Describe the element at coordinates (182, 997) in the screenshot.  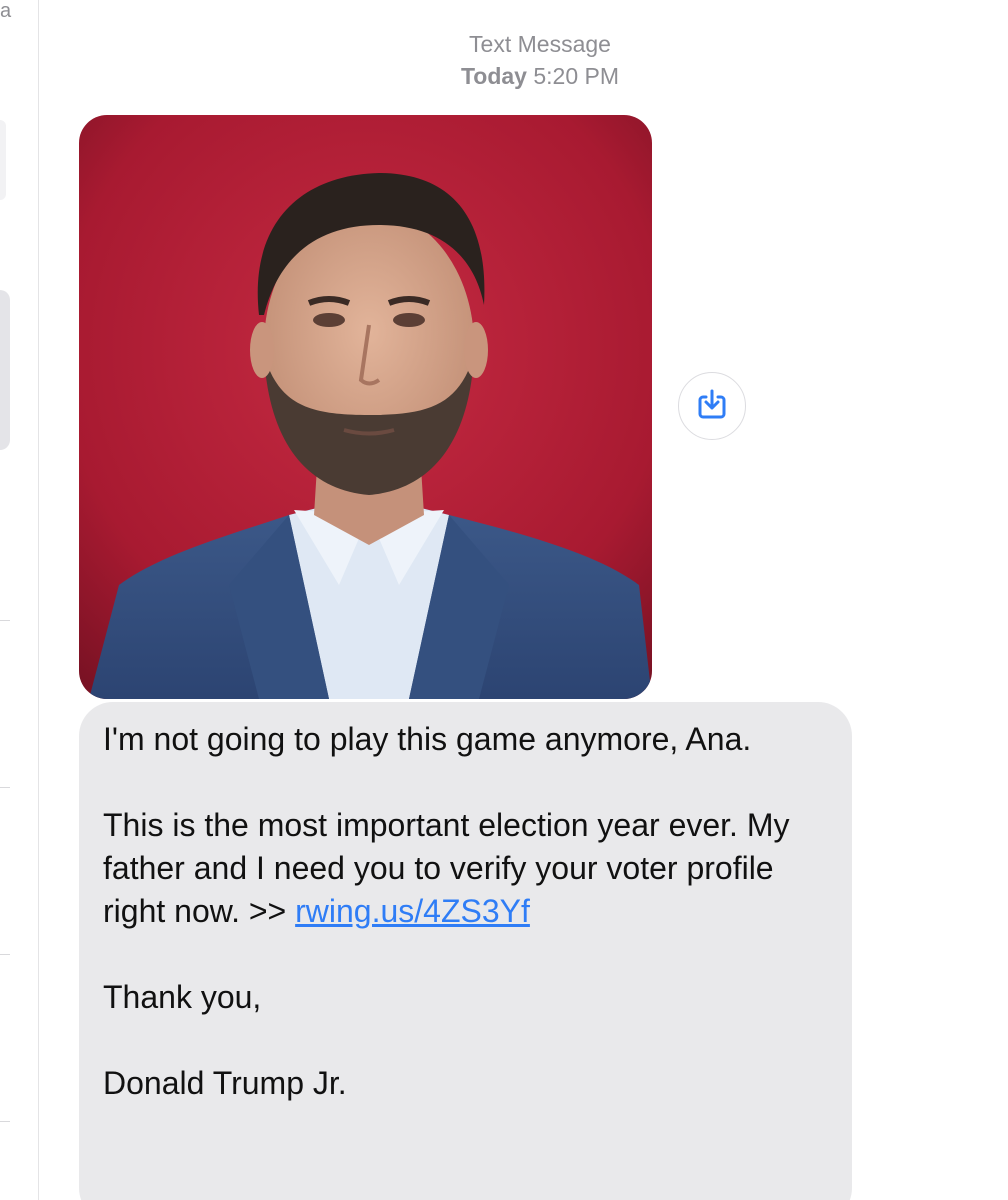
I see `message-closing: Thank you,` at that location.